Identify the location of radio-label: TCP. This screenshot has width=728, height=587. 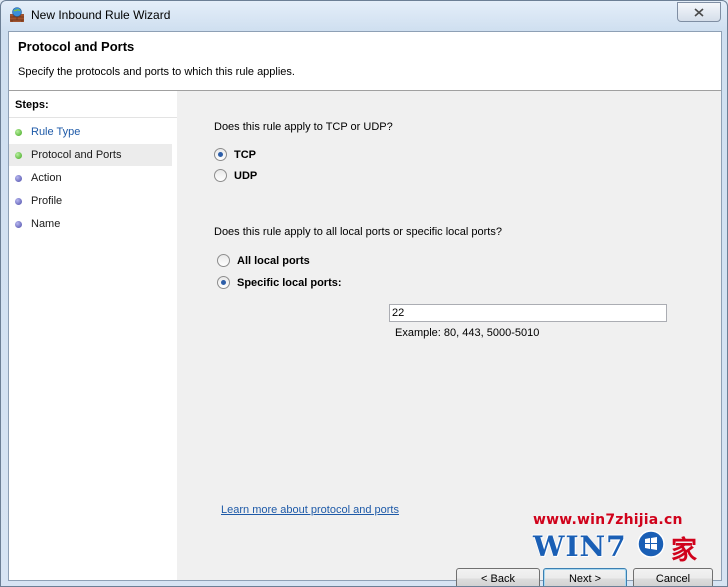
(245, 154).